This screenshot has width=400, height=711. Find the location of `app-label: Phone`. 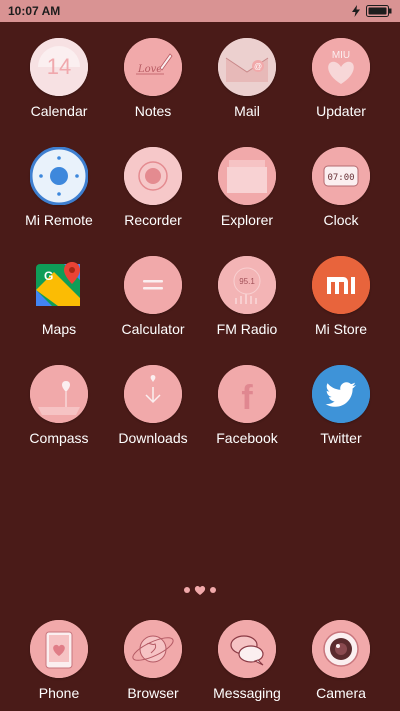

app-label: Phone is located at coordinates (59, 693).